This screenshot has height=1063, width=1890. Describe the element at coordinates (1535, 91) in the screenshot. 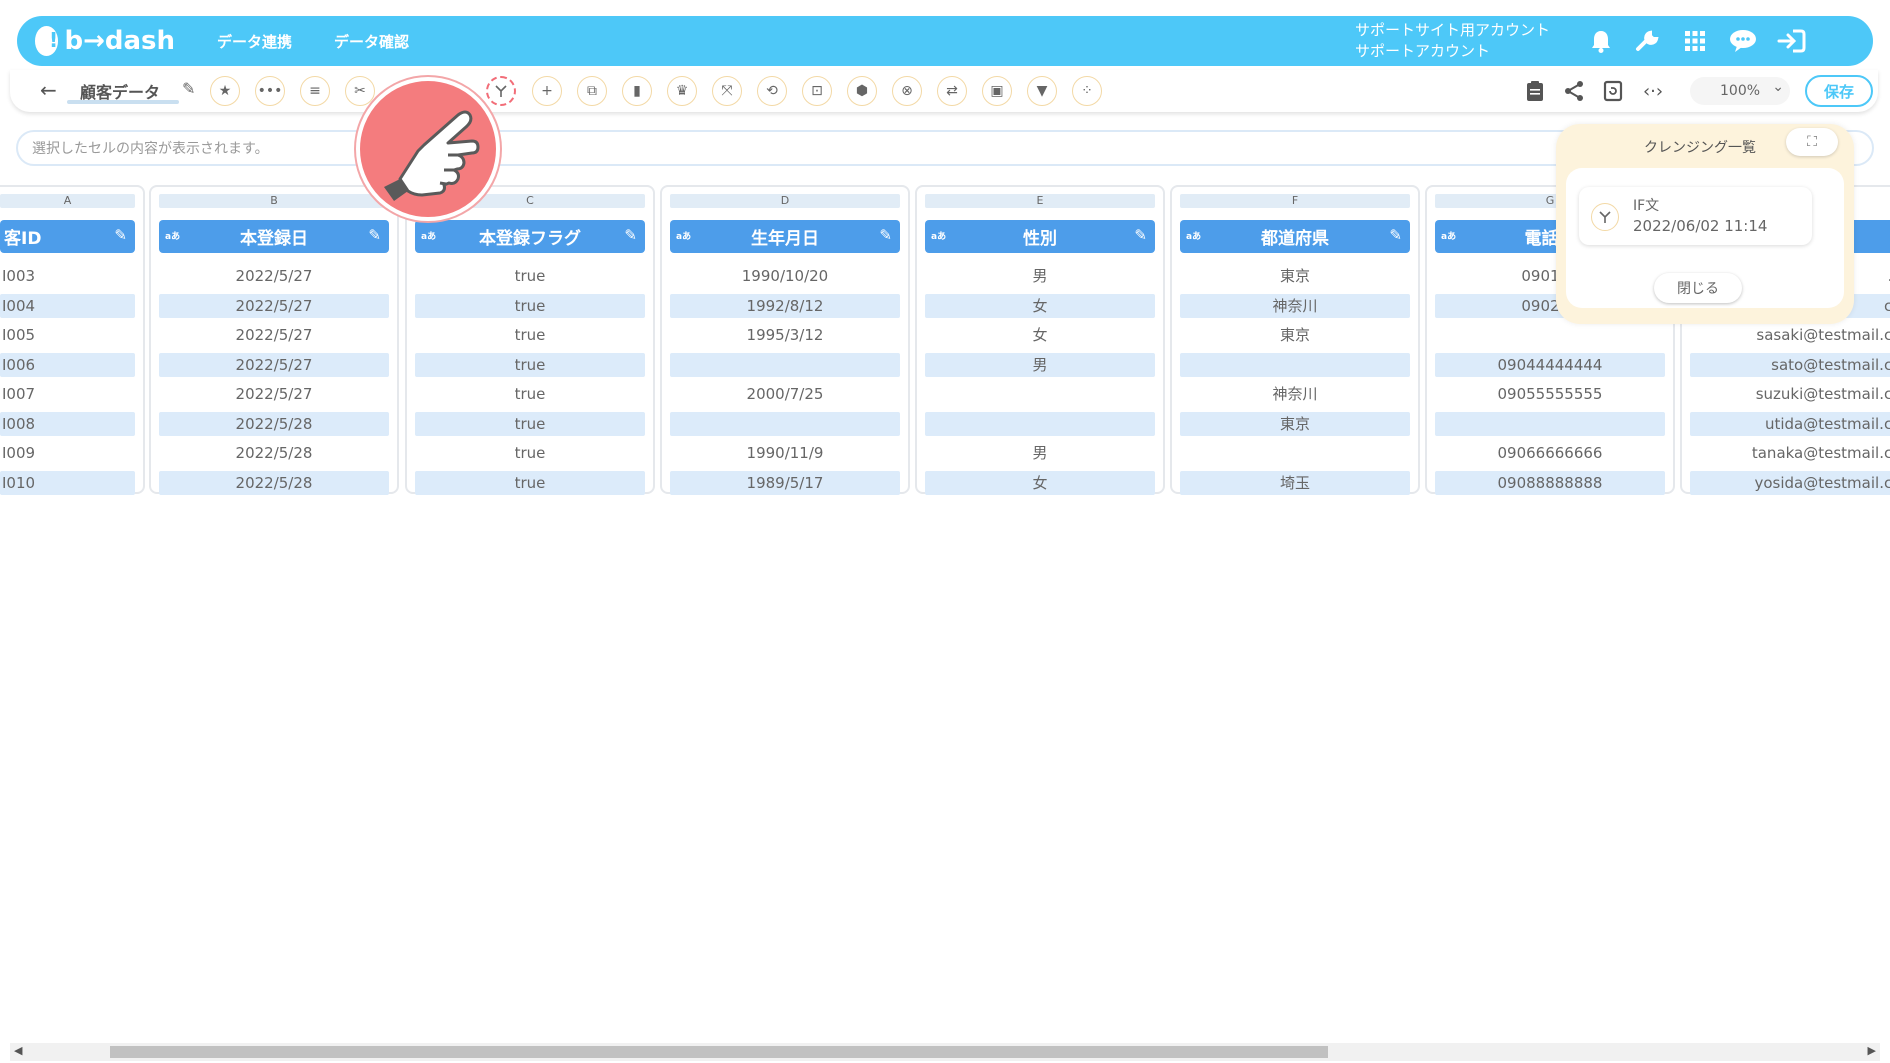

I see `clipboard-icon` at that location.